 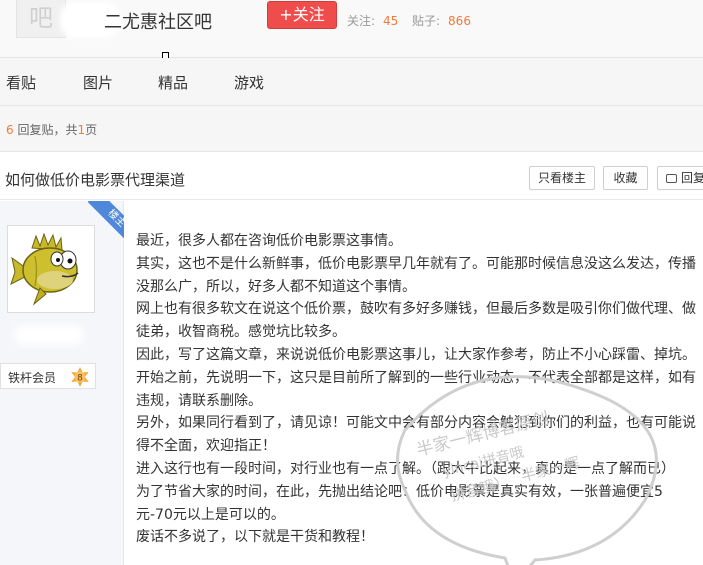 I want to click on op-badge: 楼主, so click(x=101, y=224).